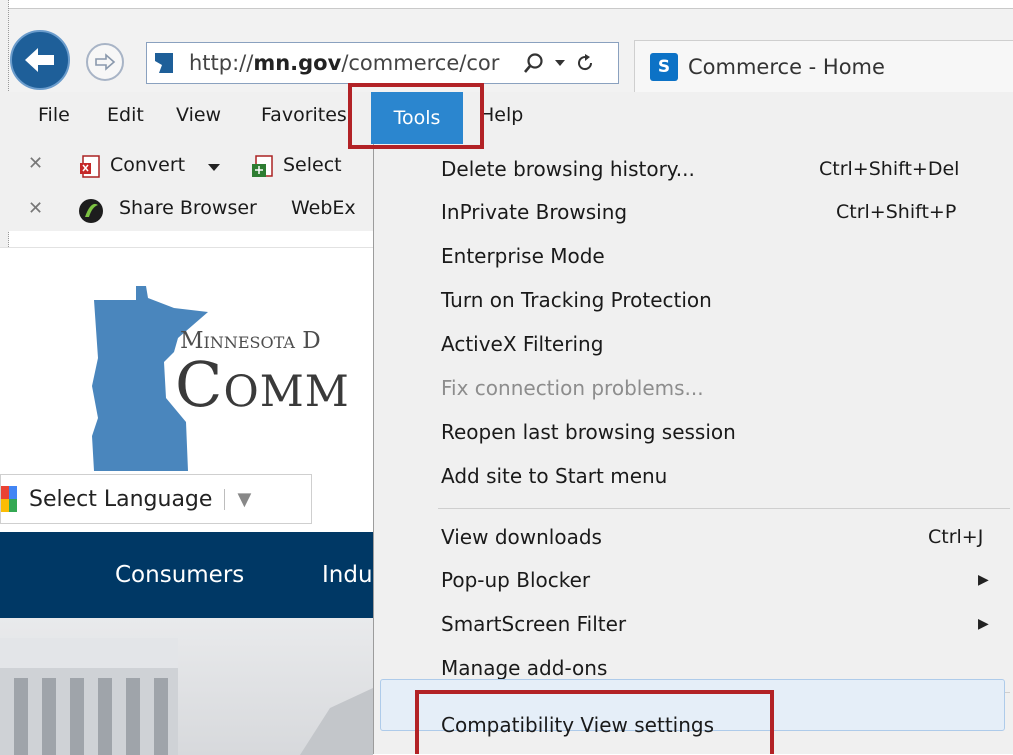 The width and height of the screenshot is (1013, 755). What do you see at coordinates (179, 575) in the screenshot?
I see `nav-consumers: Consumers` at bounding box center [179, 575].